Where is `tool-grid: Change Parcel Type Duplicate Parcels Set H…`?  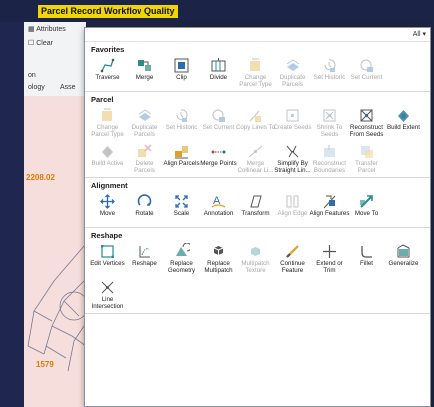 tool-grid: Change Parcel Type Duplicate Parcels Set H… is located at coordinates (257, 141).